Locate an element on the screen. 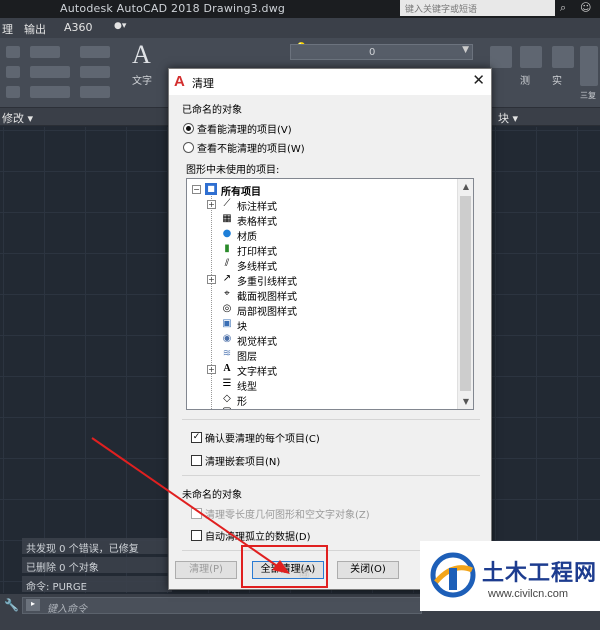  check-zero-length: 清理零长度几何图形和空文字对象(Z) is located at coordinates (280, 513).